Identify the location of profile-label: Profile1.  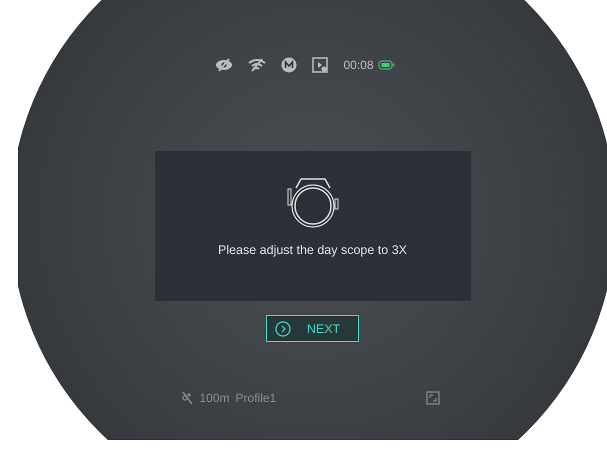
(256, 398).